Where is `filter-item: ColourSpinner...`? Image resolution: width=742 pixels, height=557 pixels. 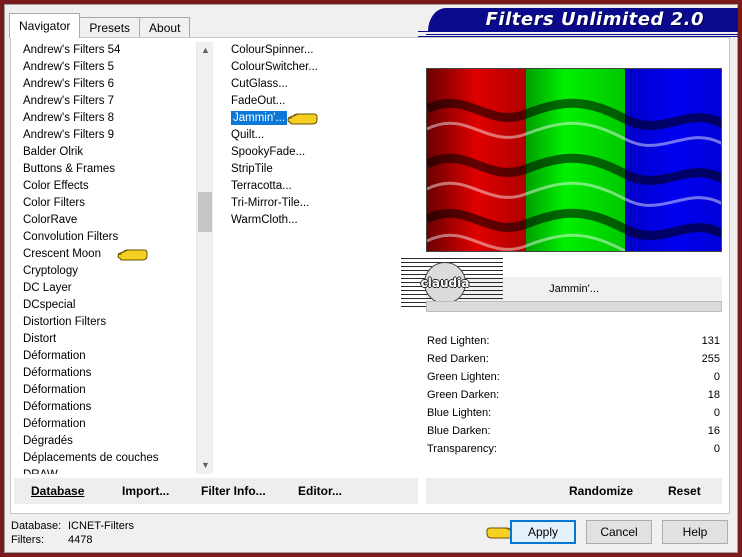 filter-item: ColourSpinner... is located at coordinates (320, 50).